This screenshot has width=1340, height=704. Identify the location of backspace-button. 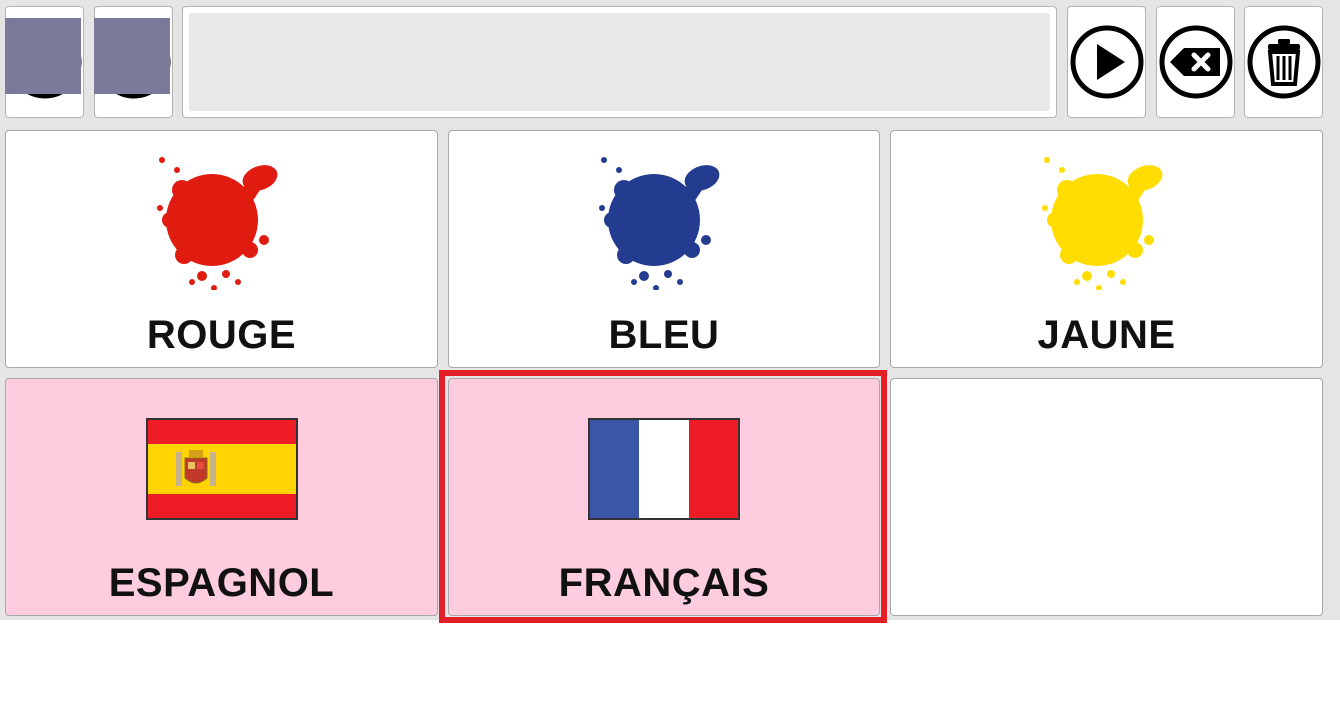
(1195, 62).